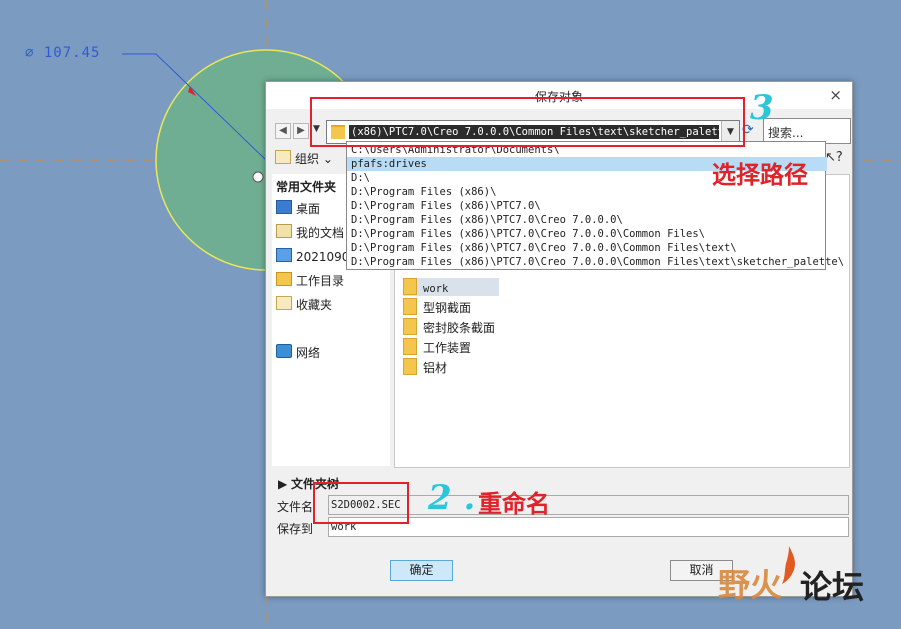 This screenshot has height=629, width=901. What do you see at coordinates (587, 206) in the screenshot?
I see `dropdown-item: D:\Program Files (x86)\PTC7.0\` at bounding box center [587, 206].